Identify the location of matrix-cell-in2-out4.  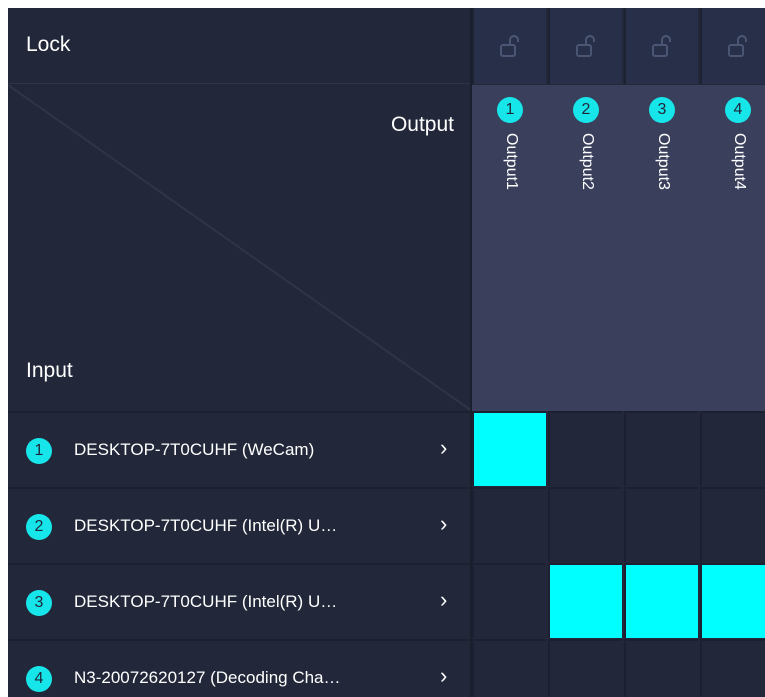
(732, 524).